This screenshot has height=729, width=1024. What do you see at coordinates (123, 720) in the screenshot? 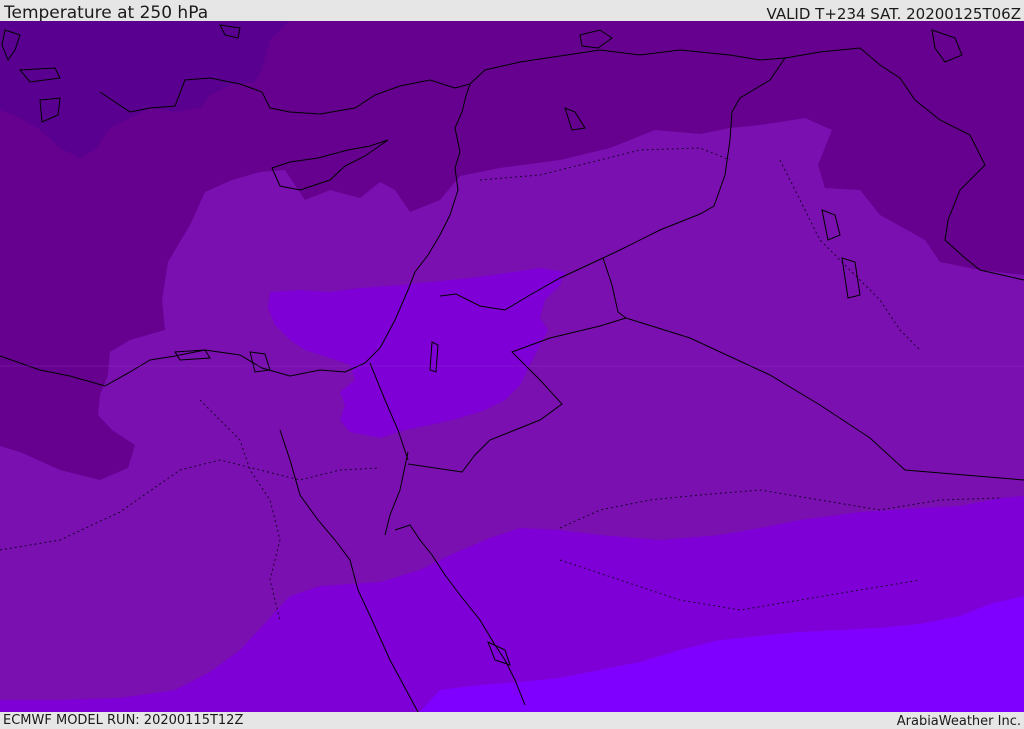
I see `model-run-label: ECMWF MODEL RUN: 20200115T12Z` at bounding box center [123, 720].